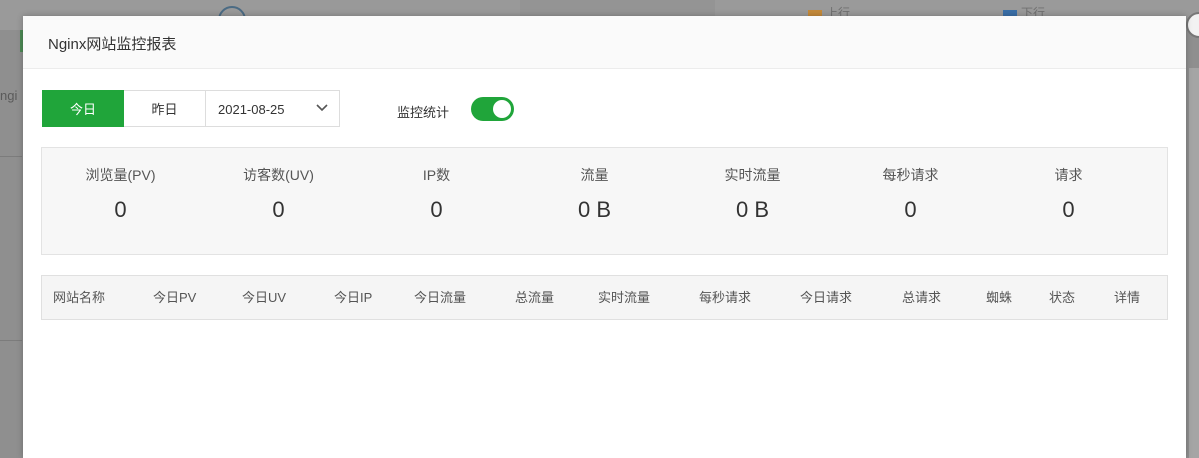 This screenshot has height=458, width=1199. I want to click on backdrop-left-text: ngi, so click(9, 95).